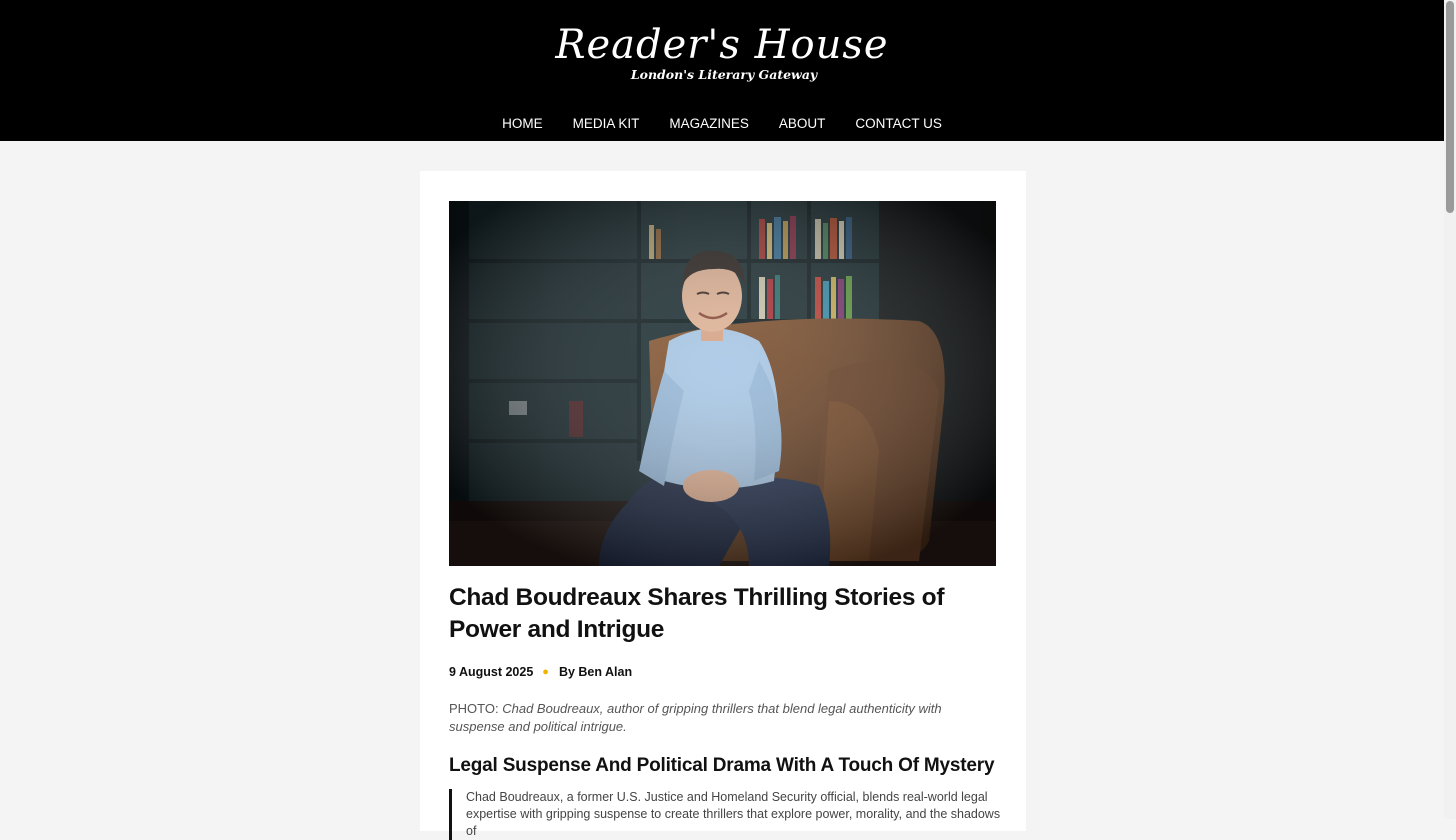 The image size is (1456, 840). I want to click on nav-about: ABOUT, so click(802, 124).